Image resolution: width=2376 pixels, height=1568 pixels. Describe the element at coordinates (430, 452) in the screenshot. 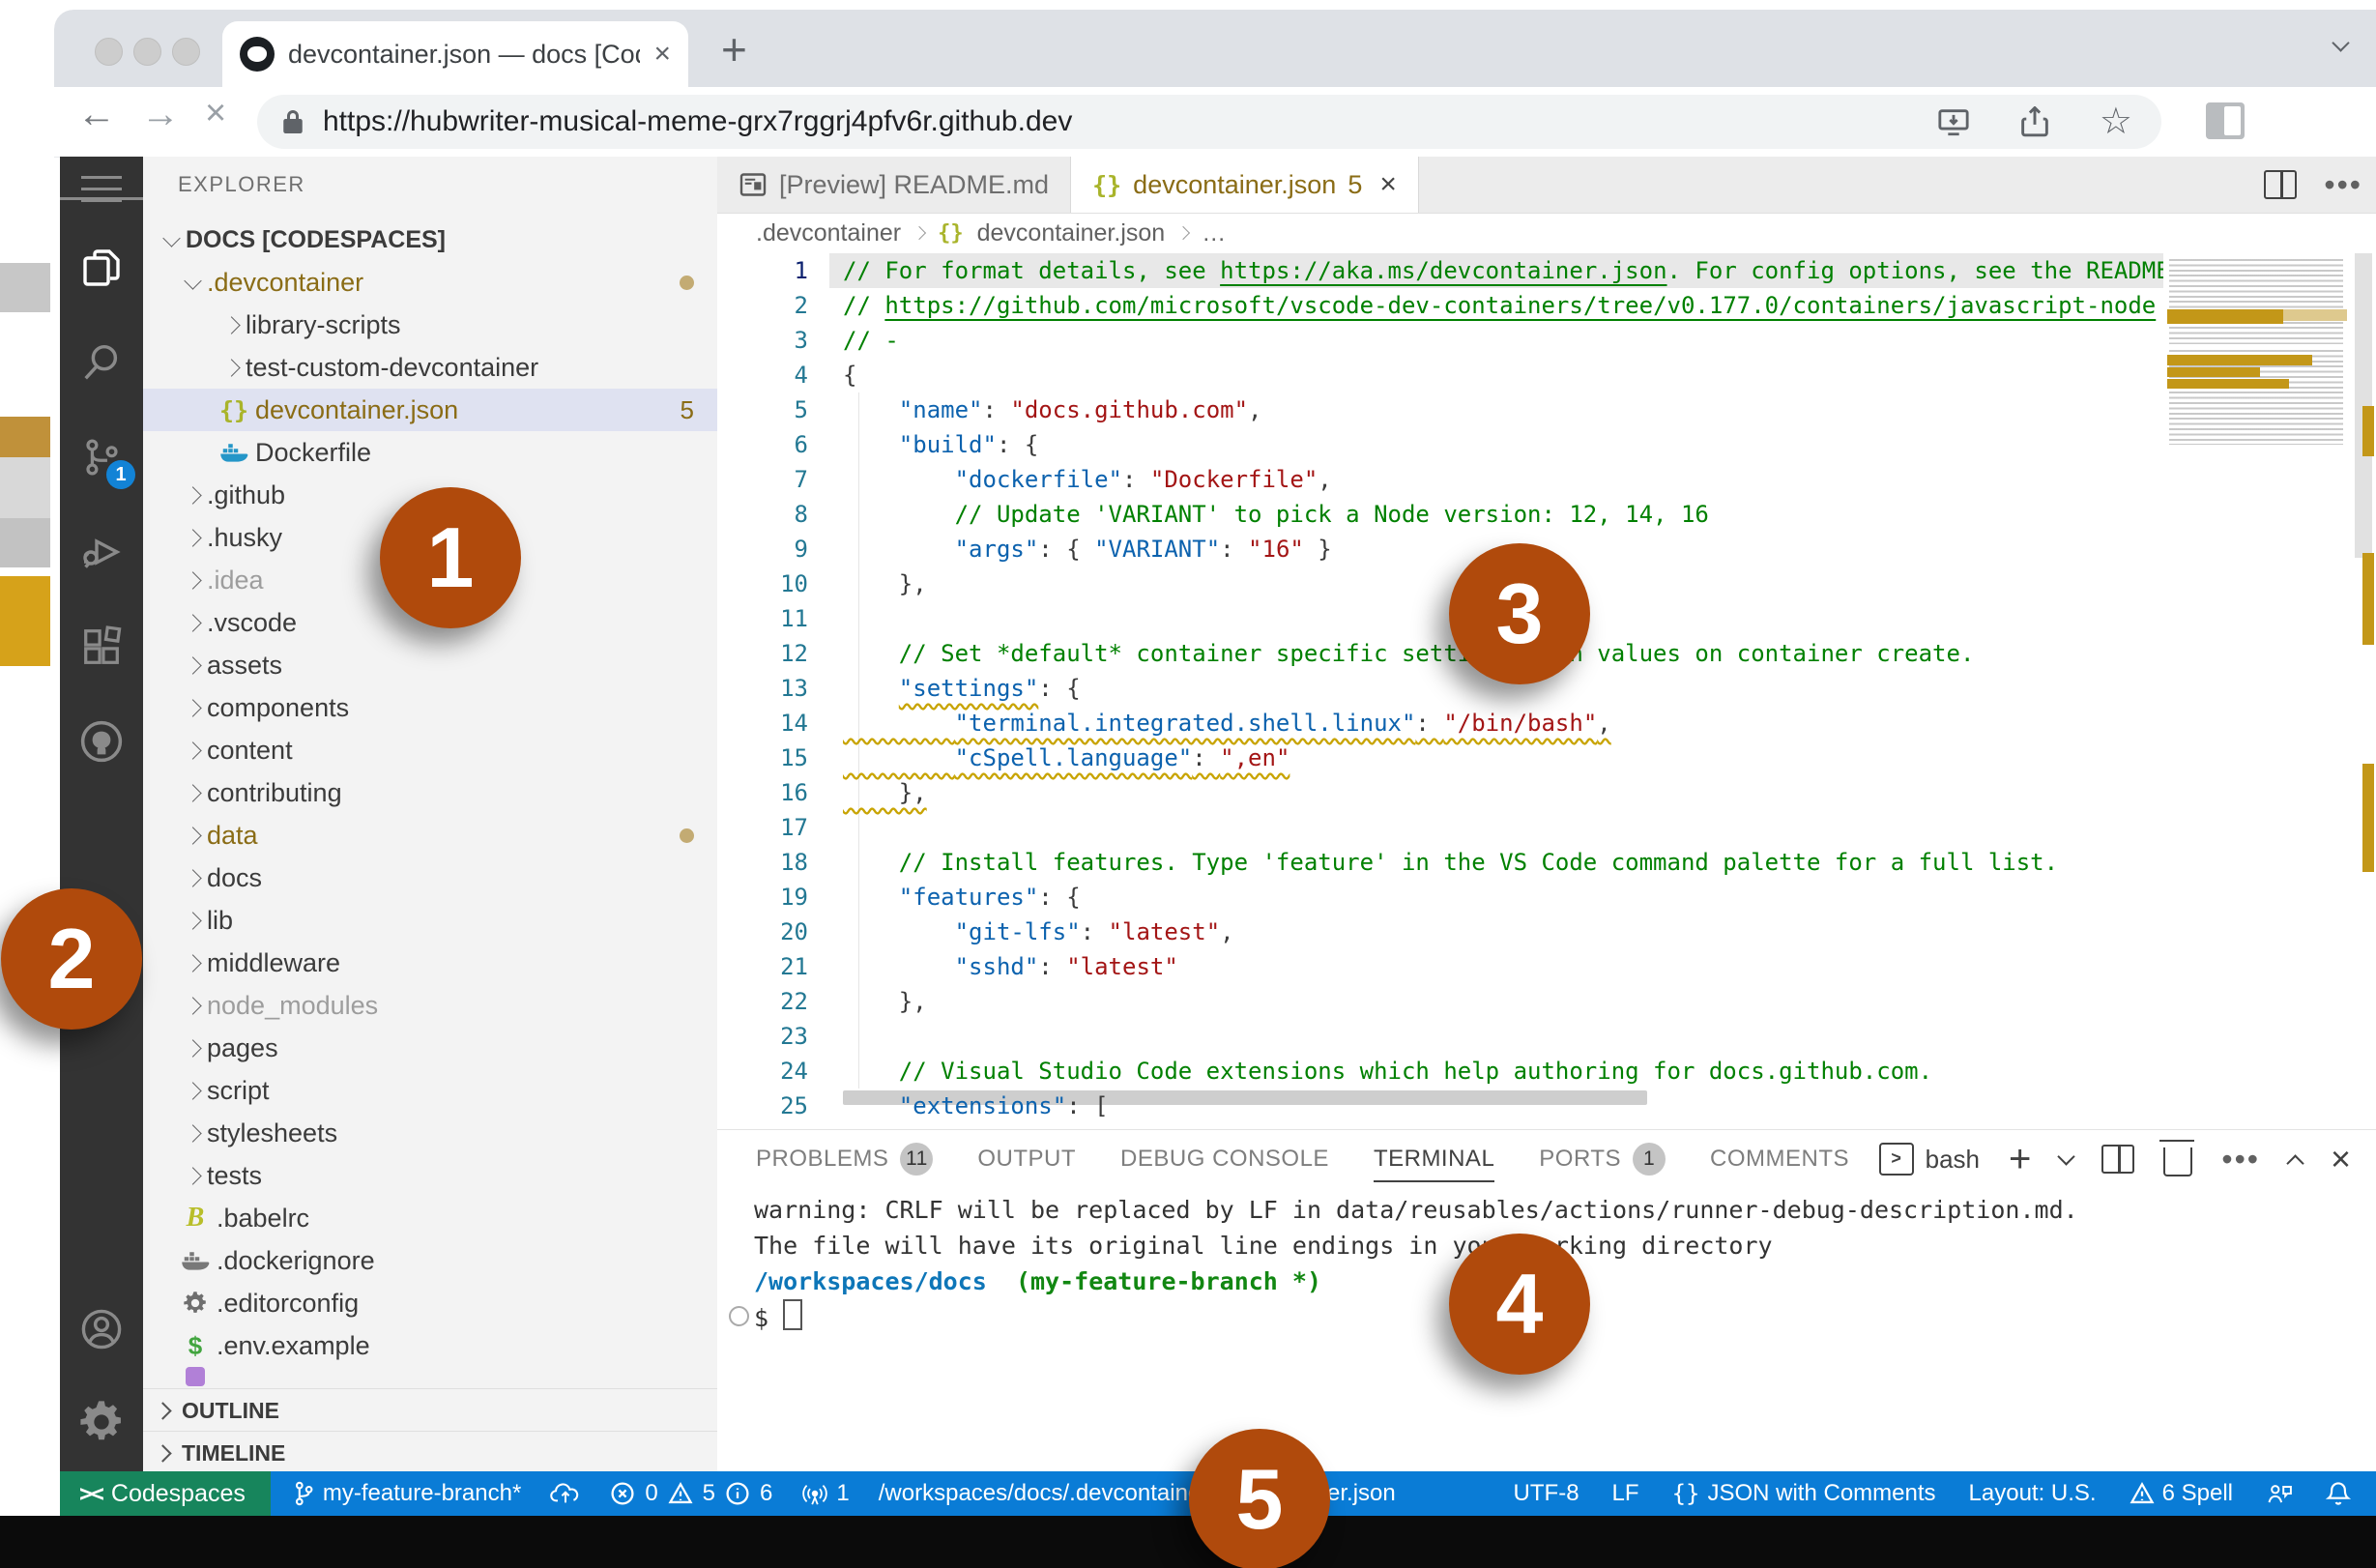

I see `tree-item-Dockerfile: Dockerfile` at that location.